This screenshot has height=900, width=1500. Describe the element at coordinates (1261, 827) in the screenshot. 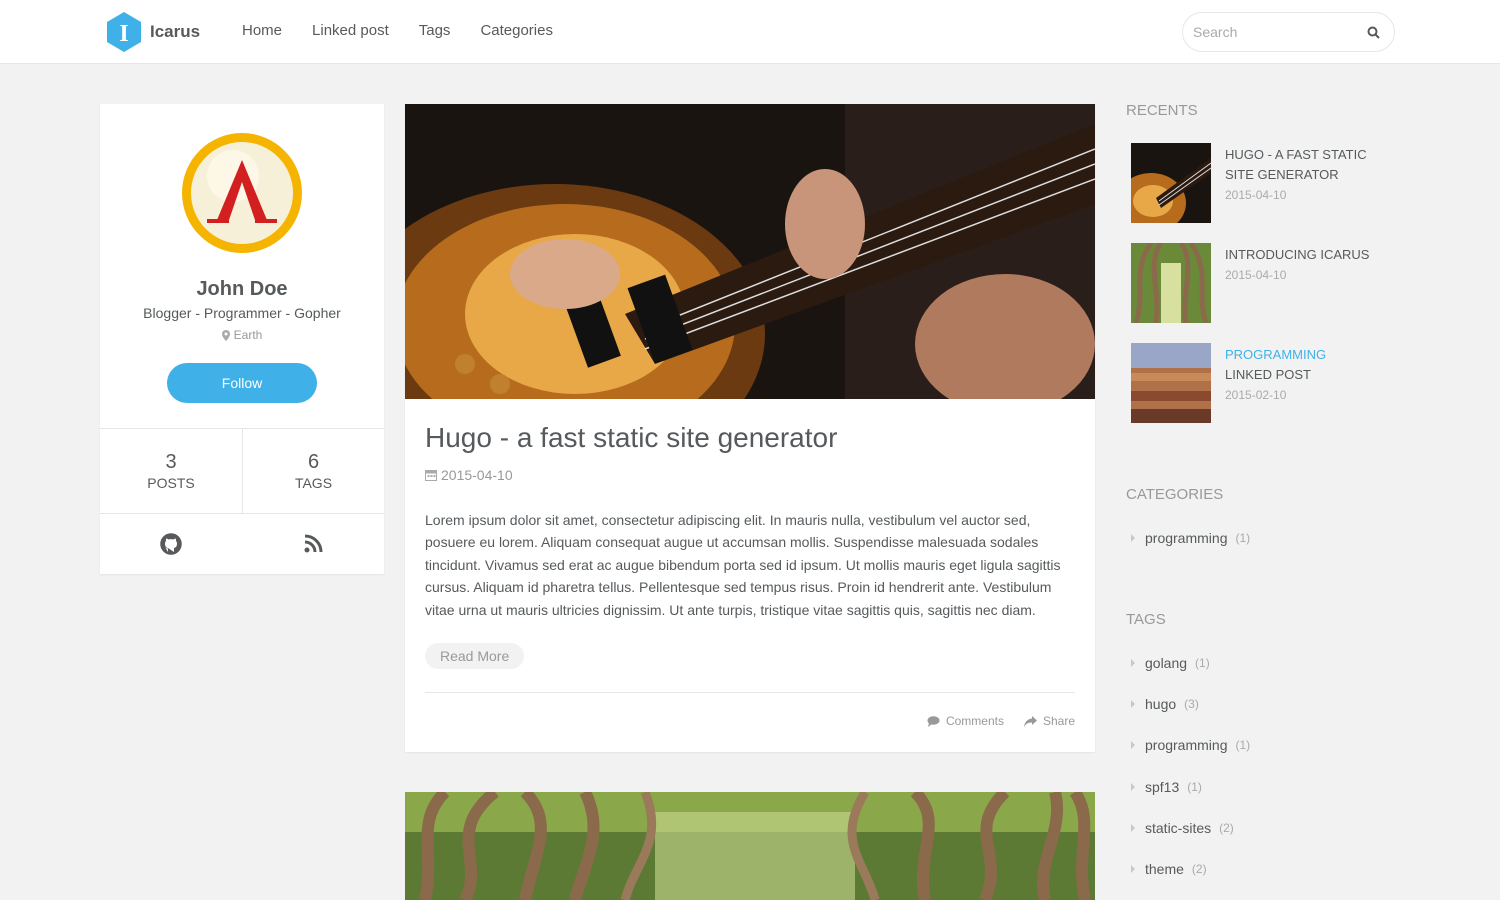

I see `tag-item: static-sites (2)` at that location.